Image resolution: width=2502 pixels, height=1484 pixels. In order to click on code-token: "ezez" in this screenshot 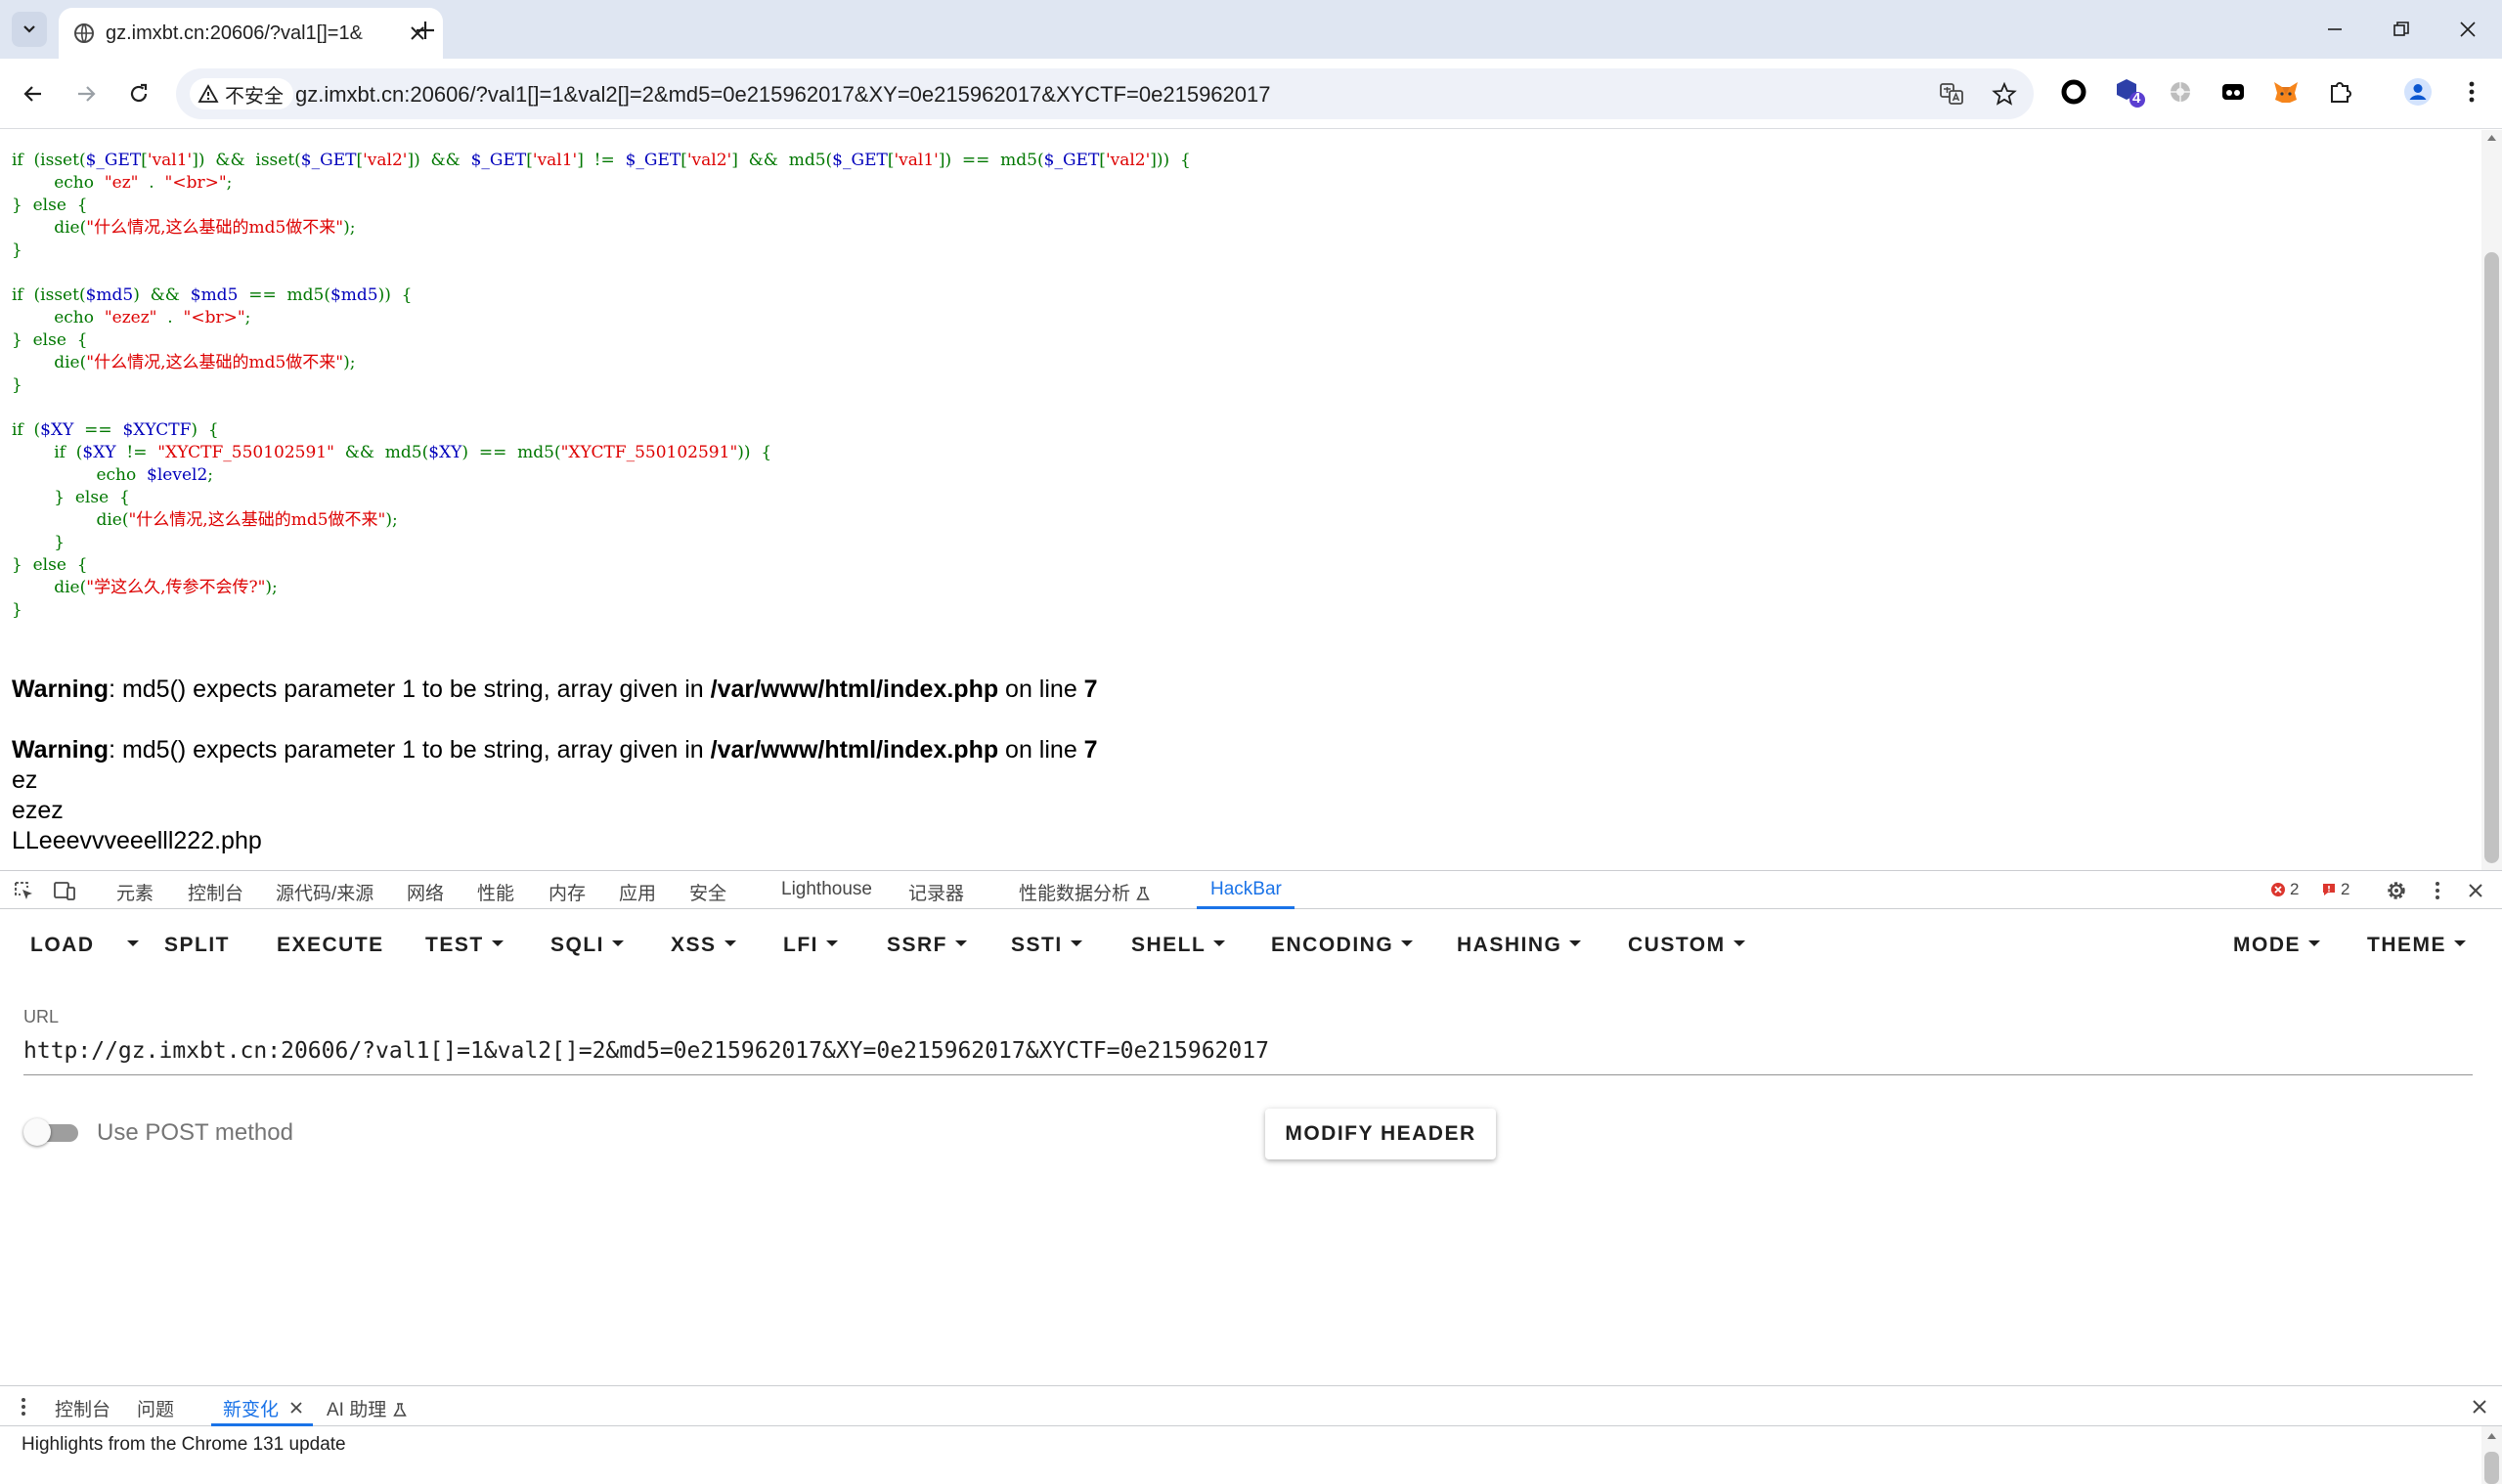, I will do `click(130, 317)`.